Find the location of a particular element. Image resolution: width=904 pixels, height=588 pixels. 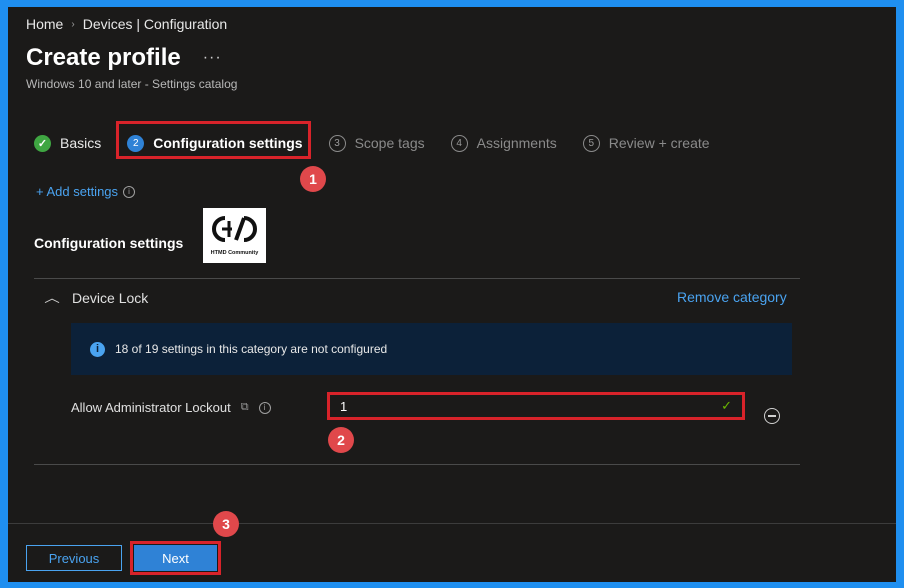

step-review-create: 5 Review + create is located at coordinates (646, 143).